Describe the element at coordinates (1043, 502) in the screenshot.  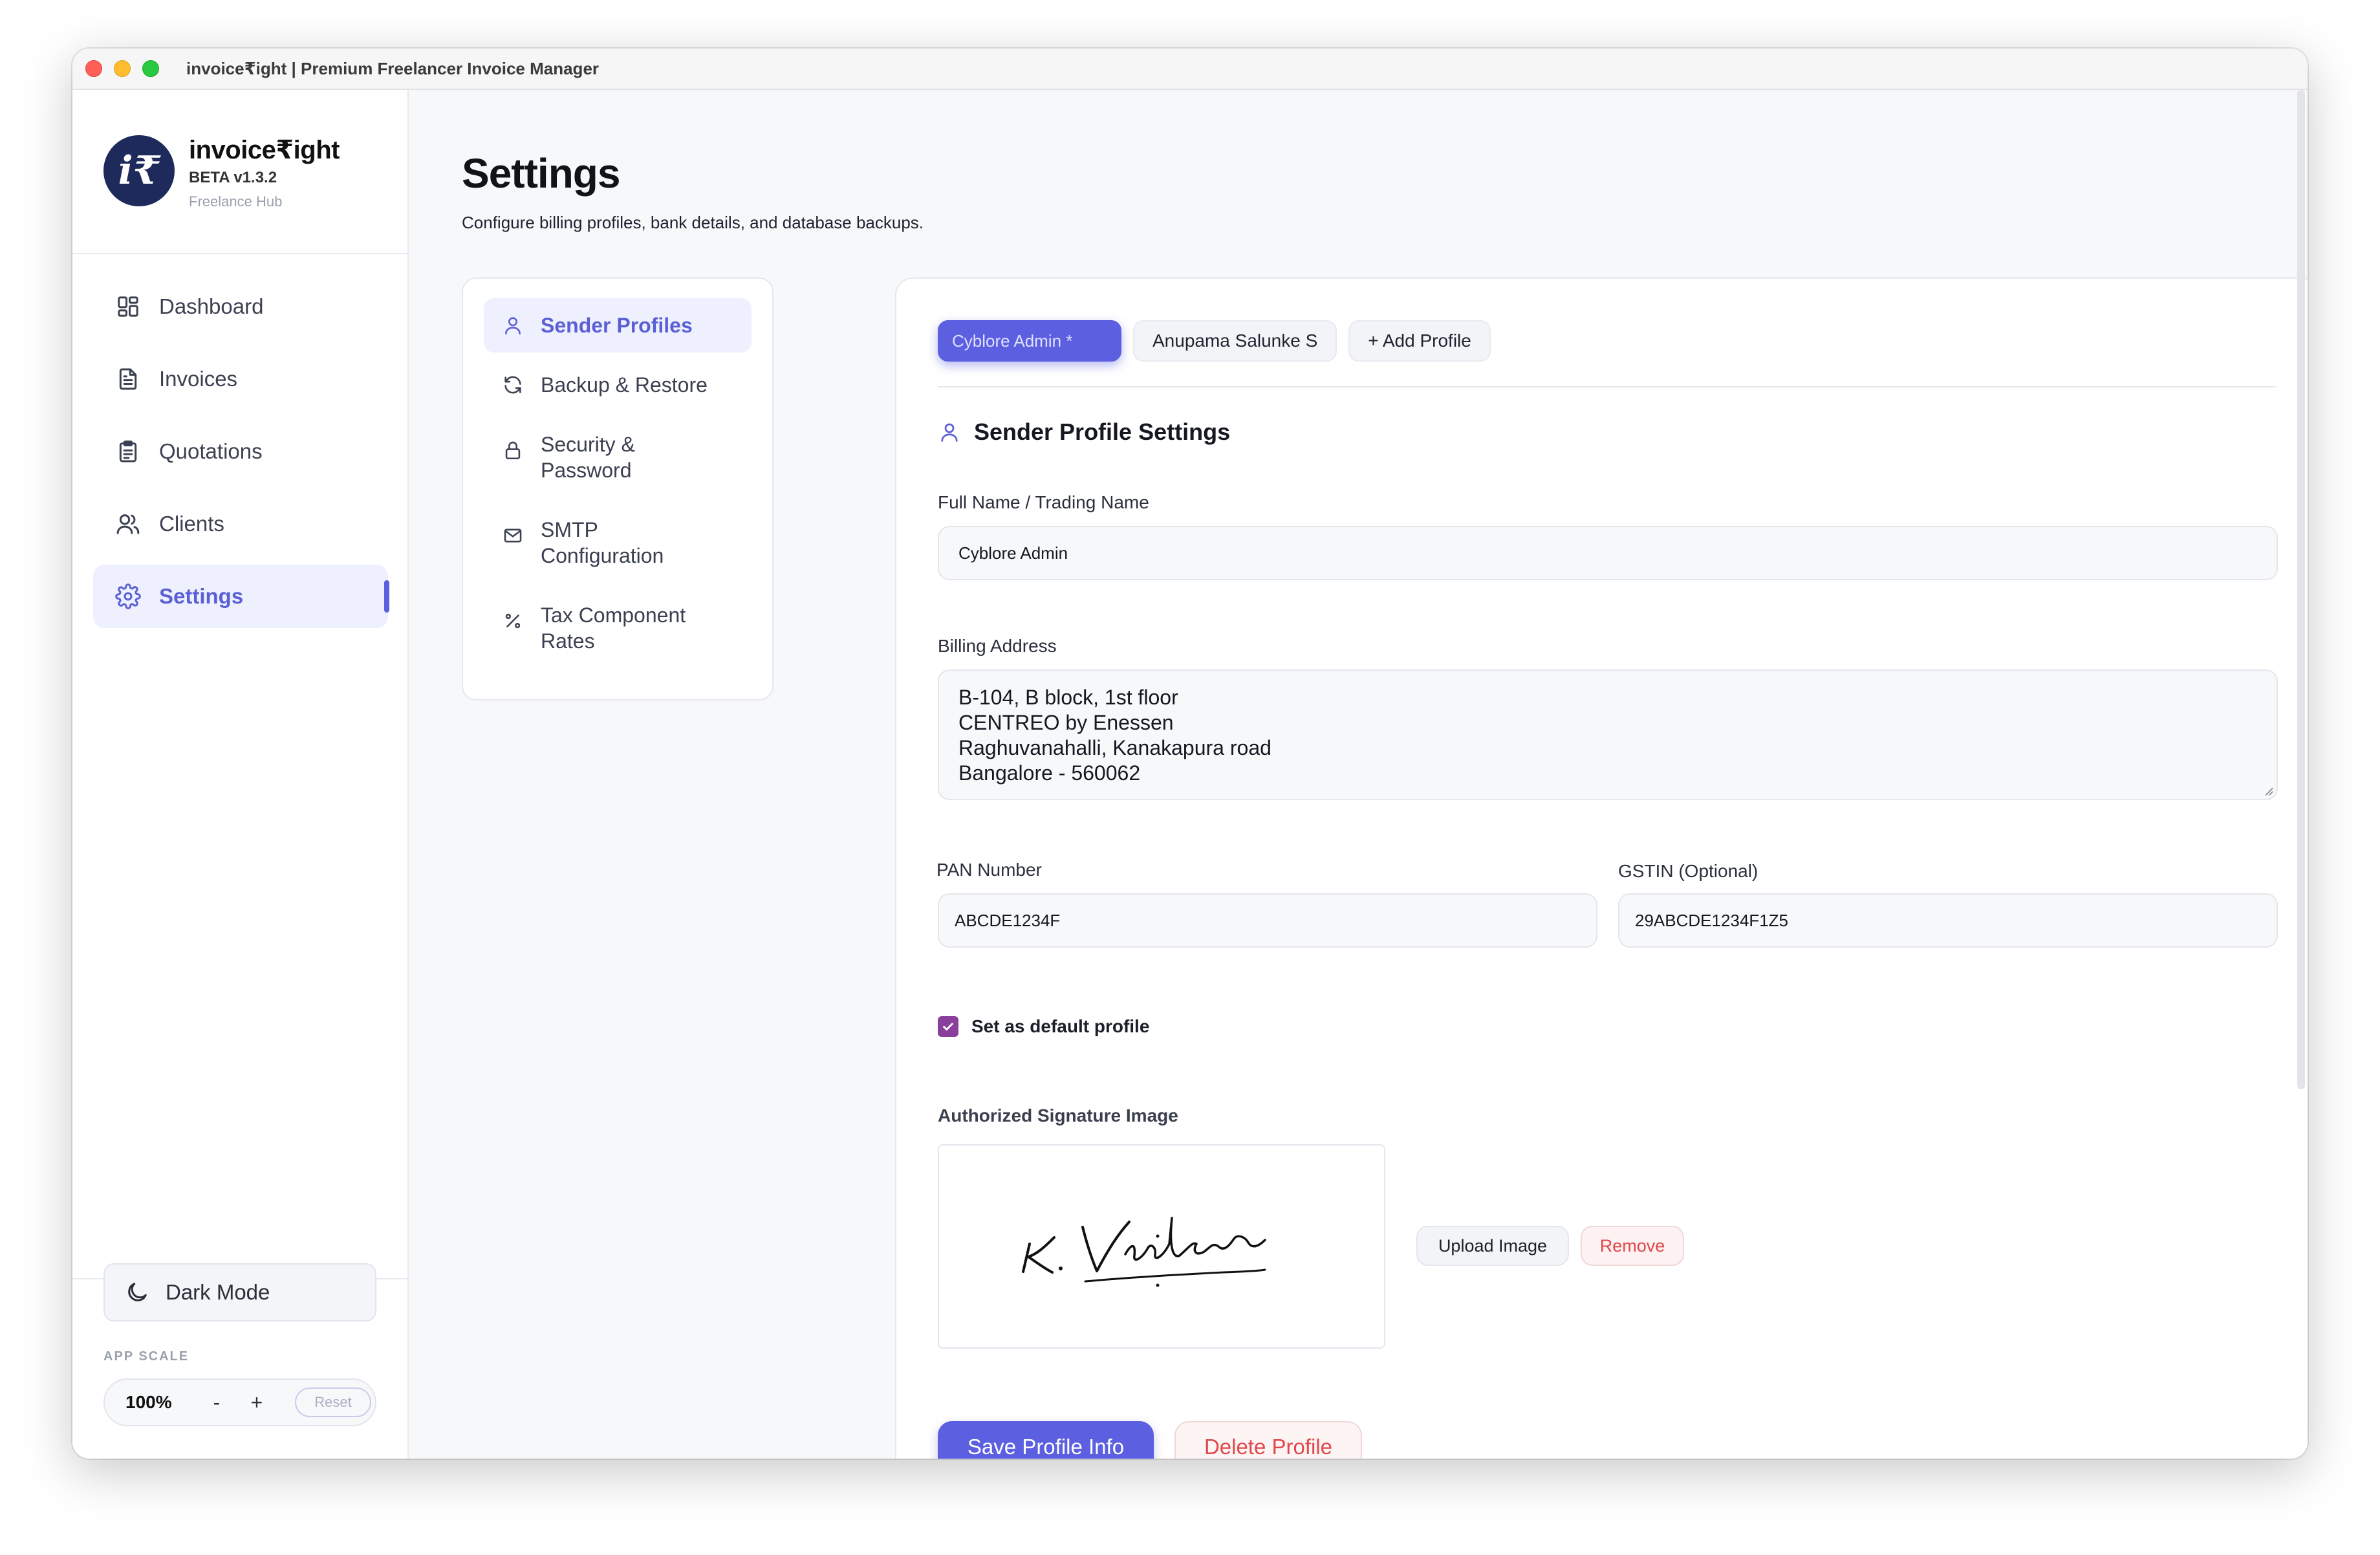
I see `full-name-label: Full Name / Trading Name` at that location.